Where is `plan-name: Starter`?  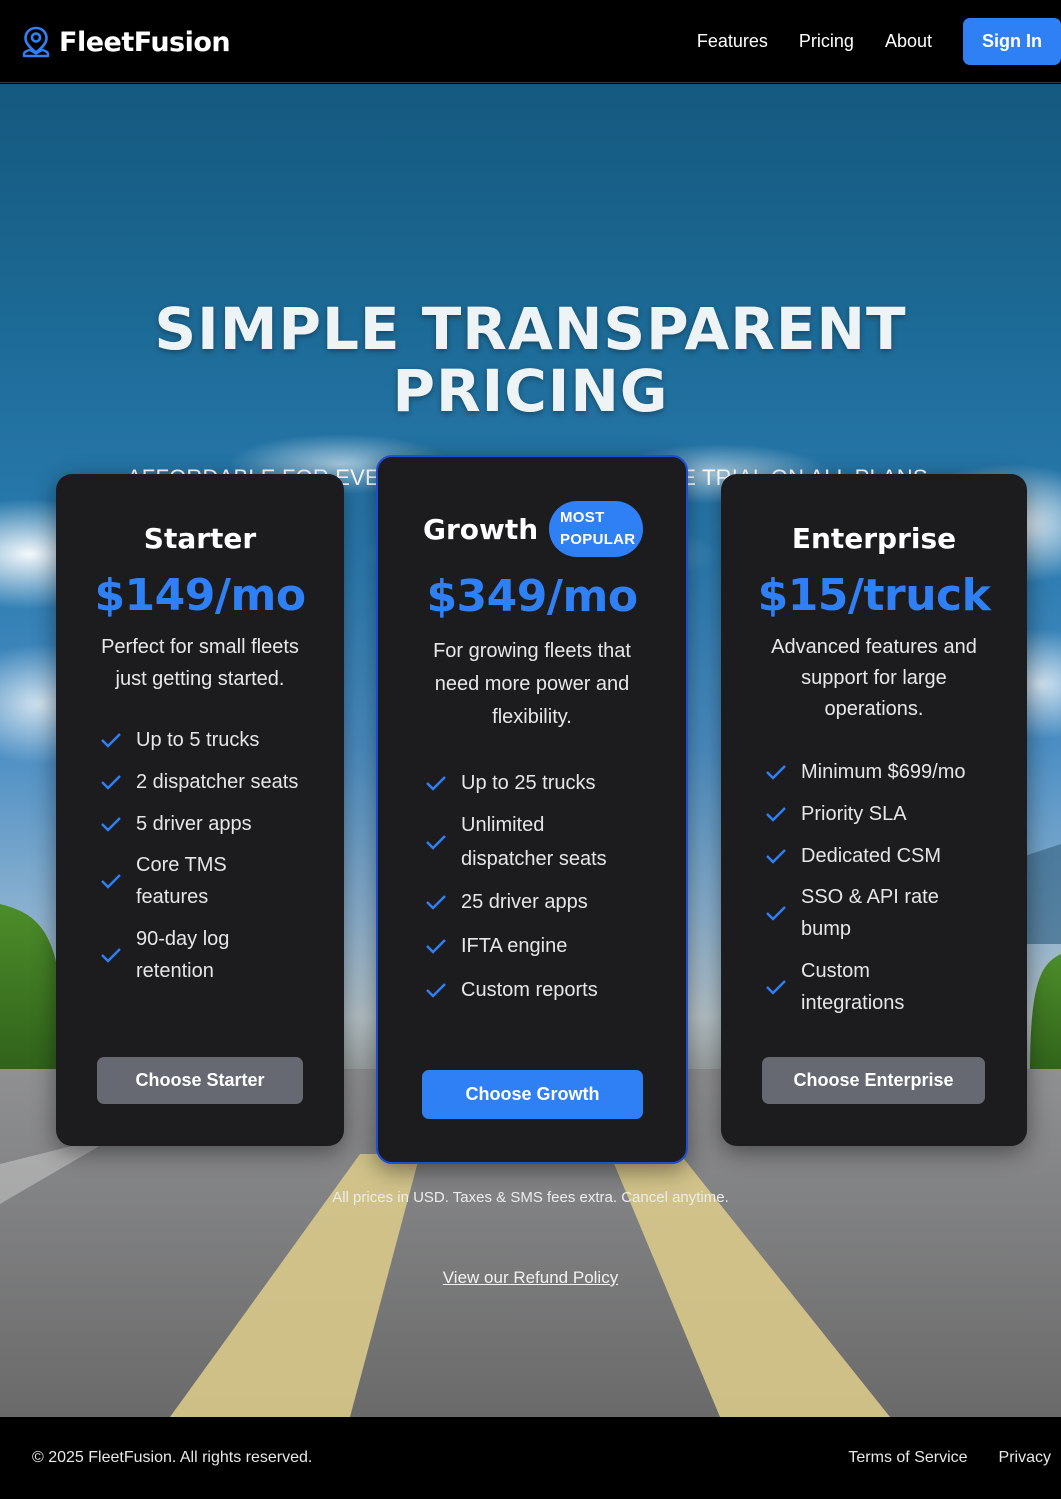
plan-name: Starter is located at coordinates (200, 538).